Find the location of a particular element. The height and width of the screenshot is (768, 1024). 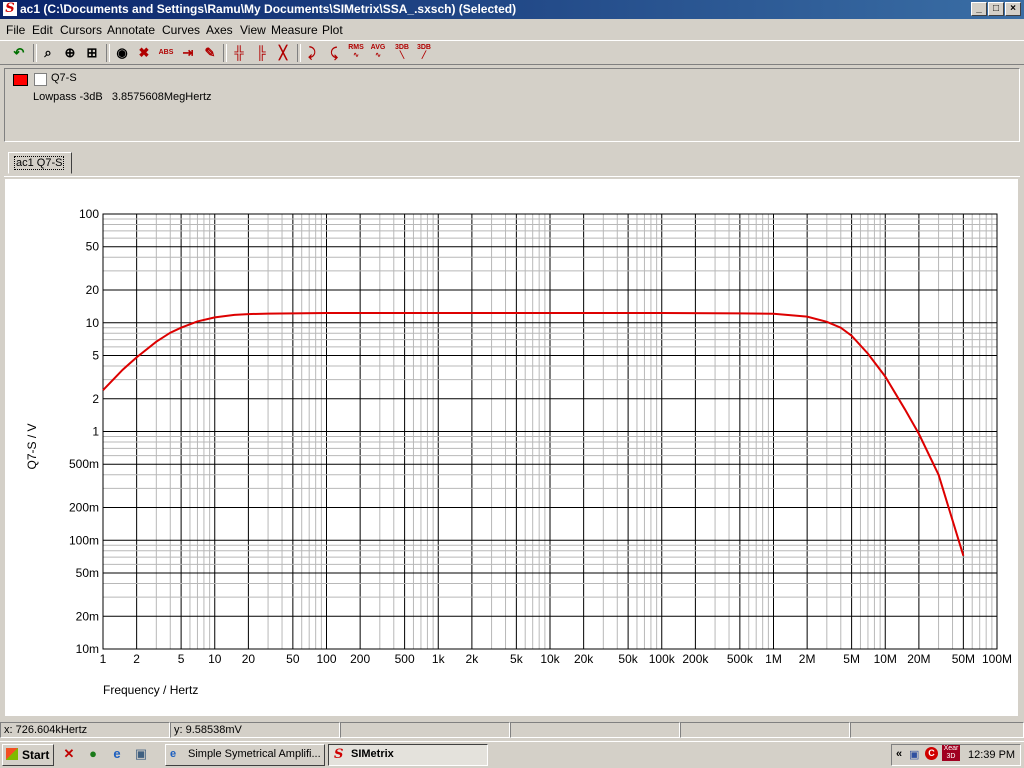

y-tick-label: 100m is located at coordinates (84, 540).